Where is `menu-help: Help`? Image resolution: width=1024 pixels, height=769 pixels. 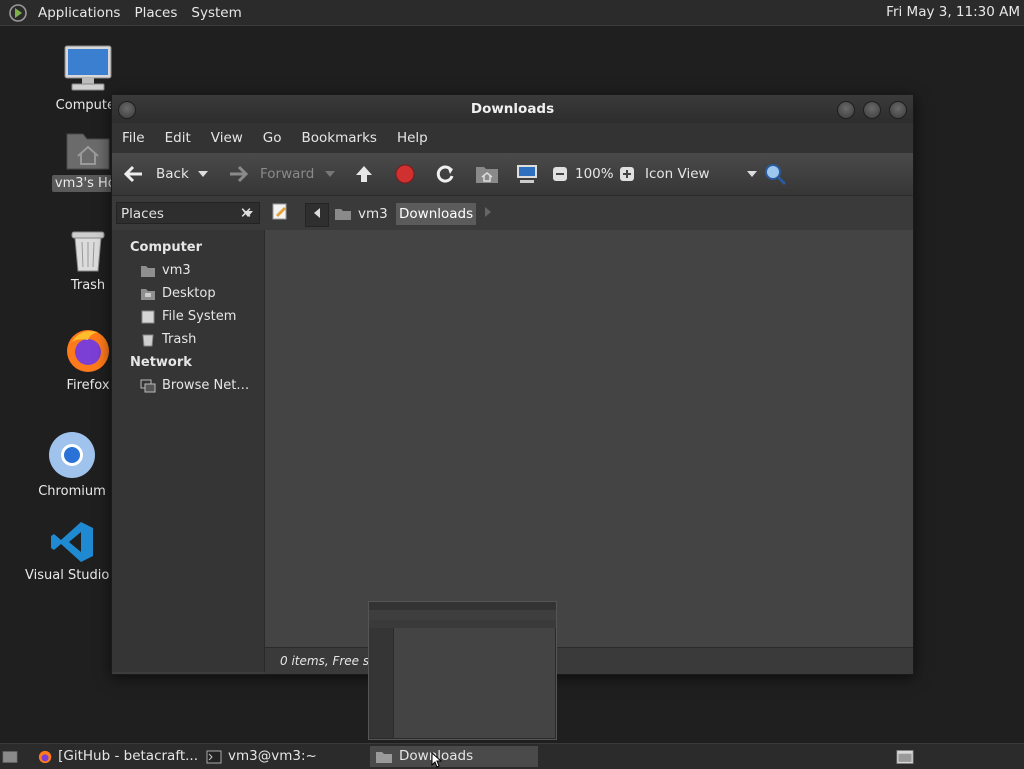
menu-help: Help is located at coordinates (412, 138).